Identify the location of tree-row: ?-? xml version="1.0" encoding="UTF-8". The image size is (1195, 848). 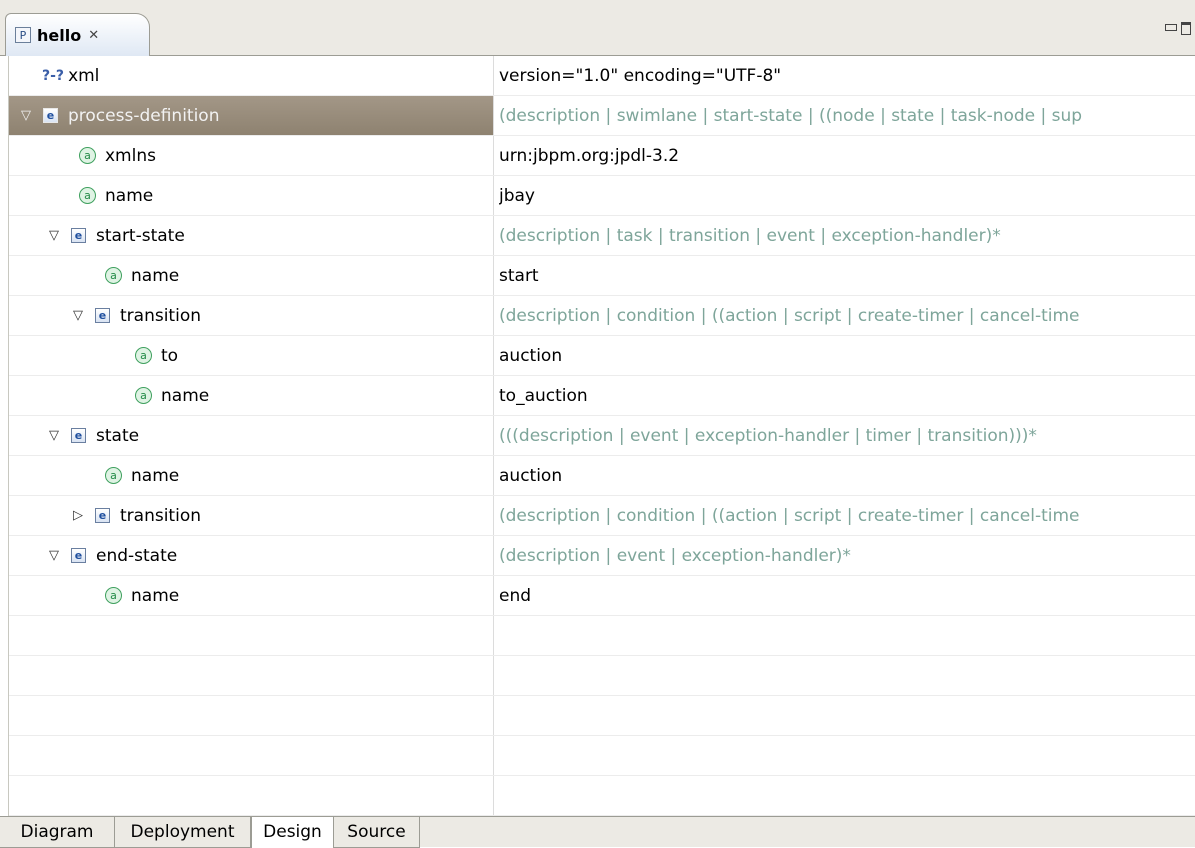
(602, 76).